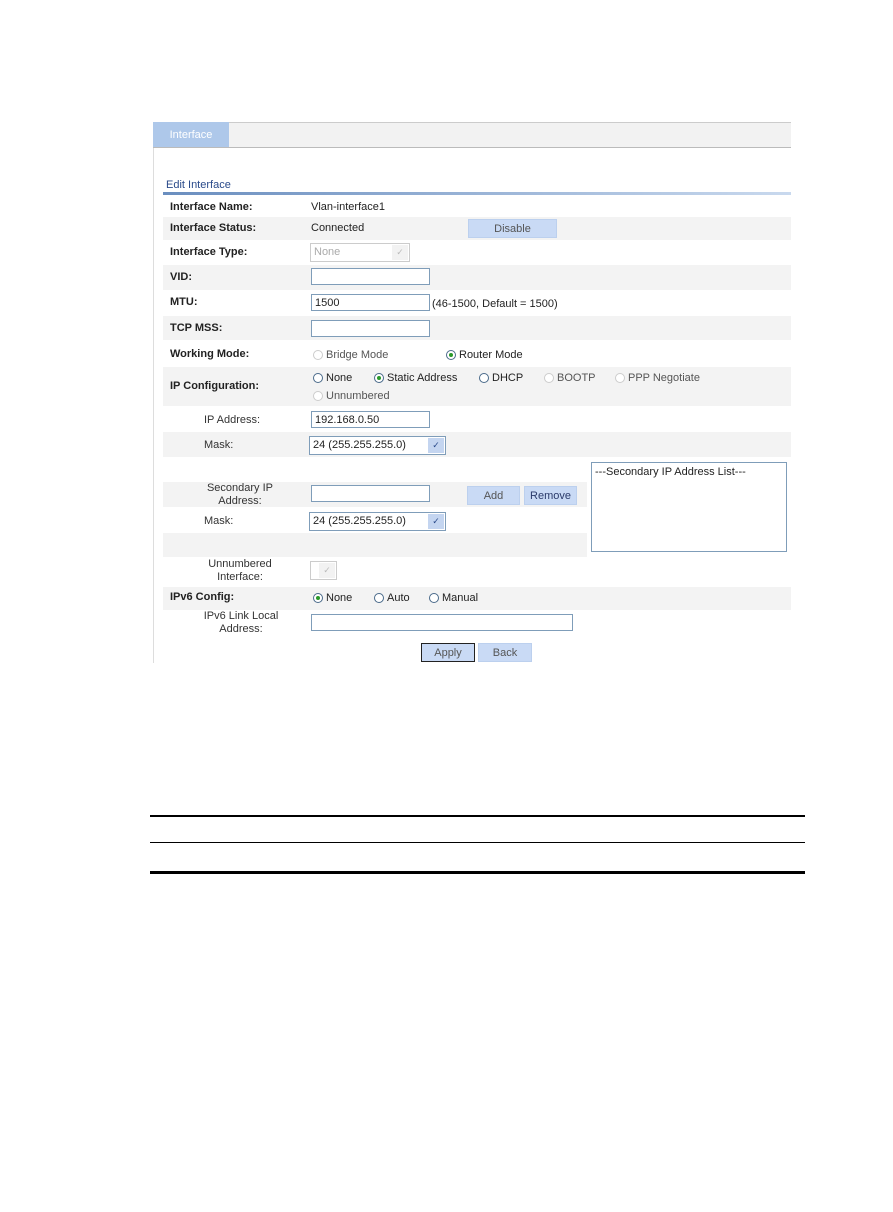 This screenshot has height=1212, width=893. Describe the element at coordinates (240, 570) in the screenshot. I see `unnumbered-interface-label: Unnumbered Interface:` at that location.